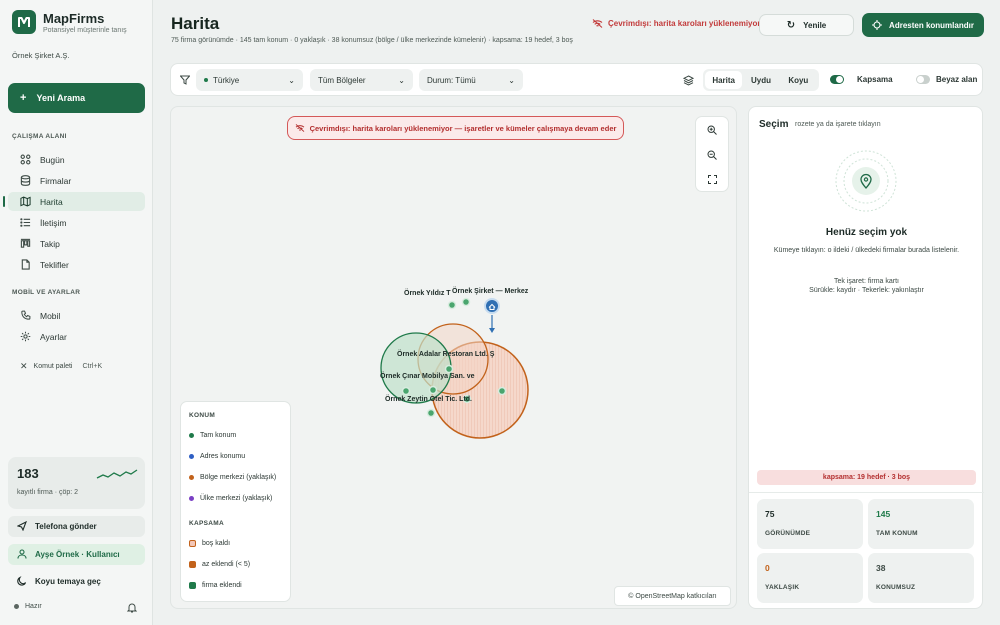 Image resolution: width=1000 pixels, height=625 pixels. Describe the element at coordinates (774, 124) in the screenshot. I see `panel-title: Seçim` at that location.